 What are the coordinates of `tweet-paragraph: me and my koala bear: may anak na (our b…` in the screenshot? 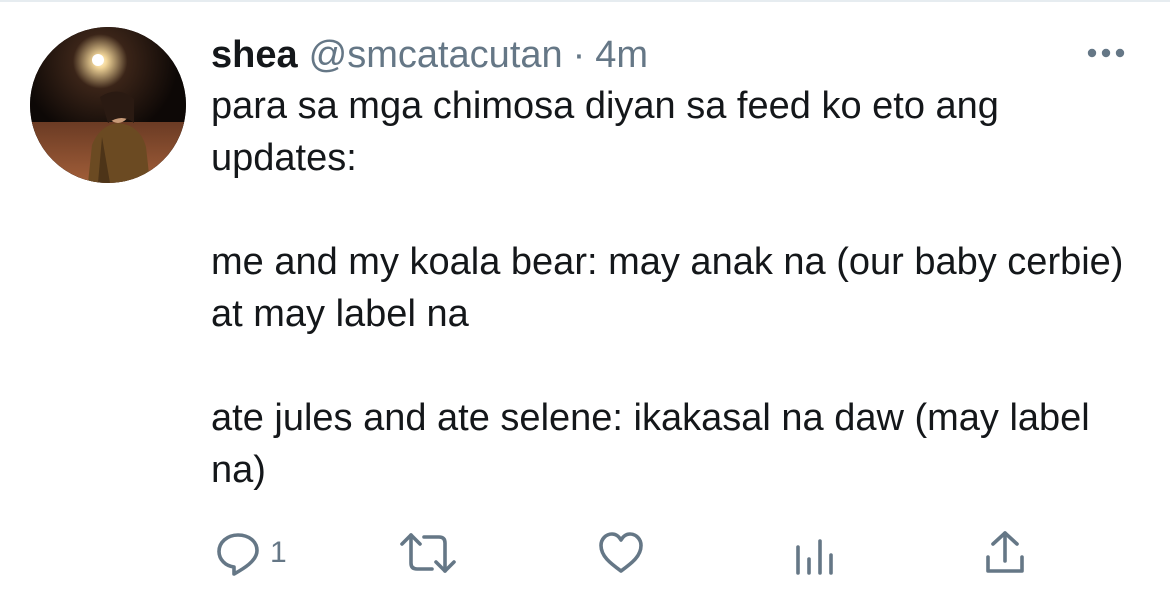 It's located at (667, 288).